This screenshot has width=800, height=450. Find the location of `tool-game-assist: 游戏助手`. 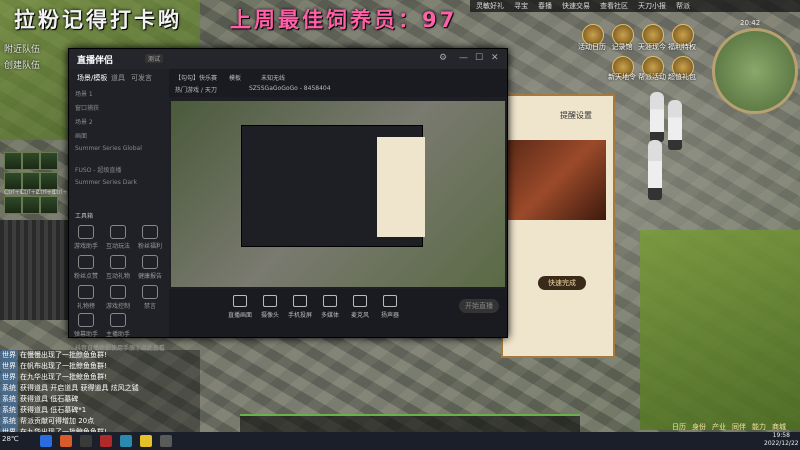

tool-game-assist: 游戏助手 is located at coordinates (86, 237).